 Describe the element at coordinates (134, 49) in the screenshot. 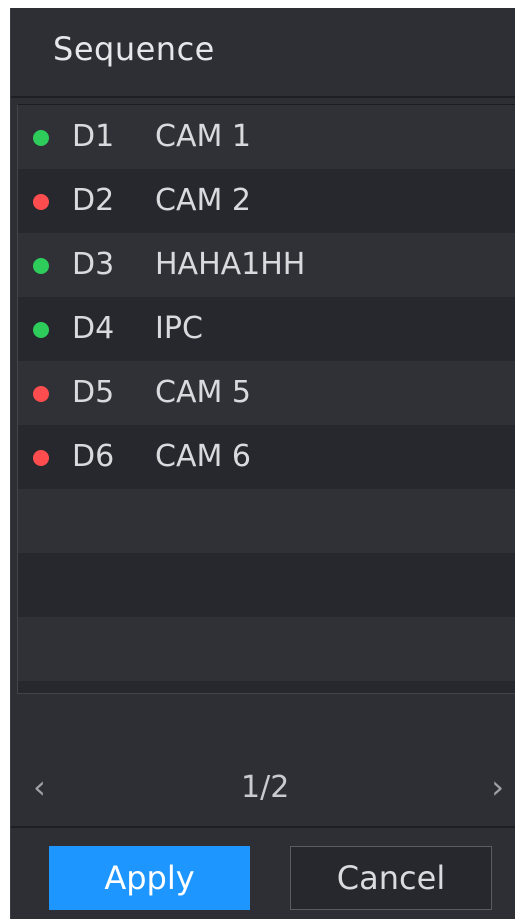

I see `panel-title: Sequence` at that location.